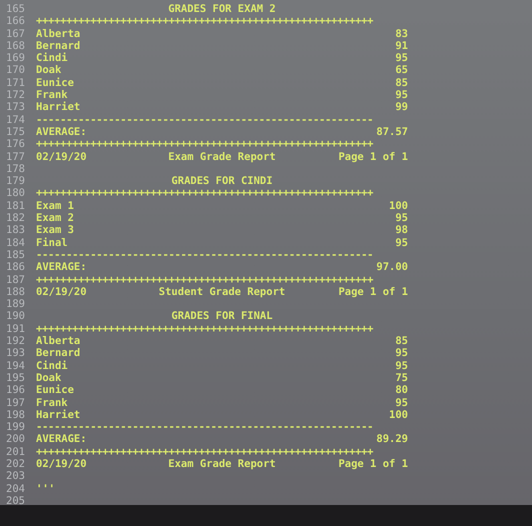  Describe the element at coordinates (16, 193) in the screenshot. I see `line-number: 180` at that location.